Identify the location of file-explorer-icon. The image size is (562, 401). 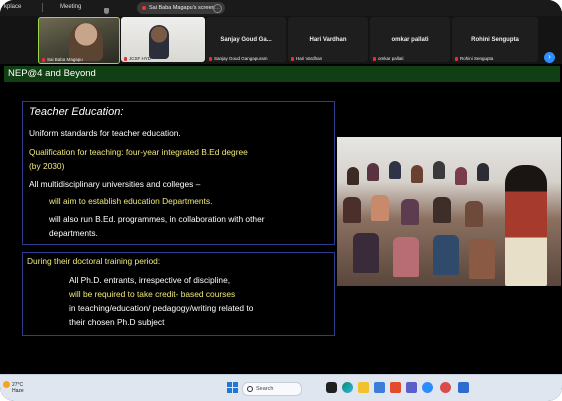
(363, 387).